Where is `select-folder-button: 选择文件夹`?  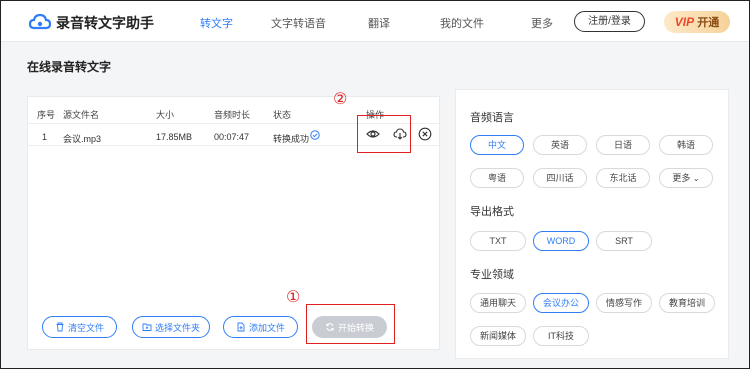
select-folder-button: 选择文件夹 is located at coordinates (171, 327).